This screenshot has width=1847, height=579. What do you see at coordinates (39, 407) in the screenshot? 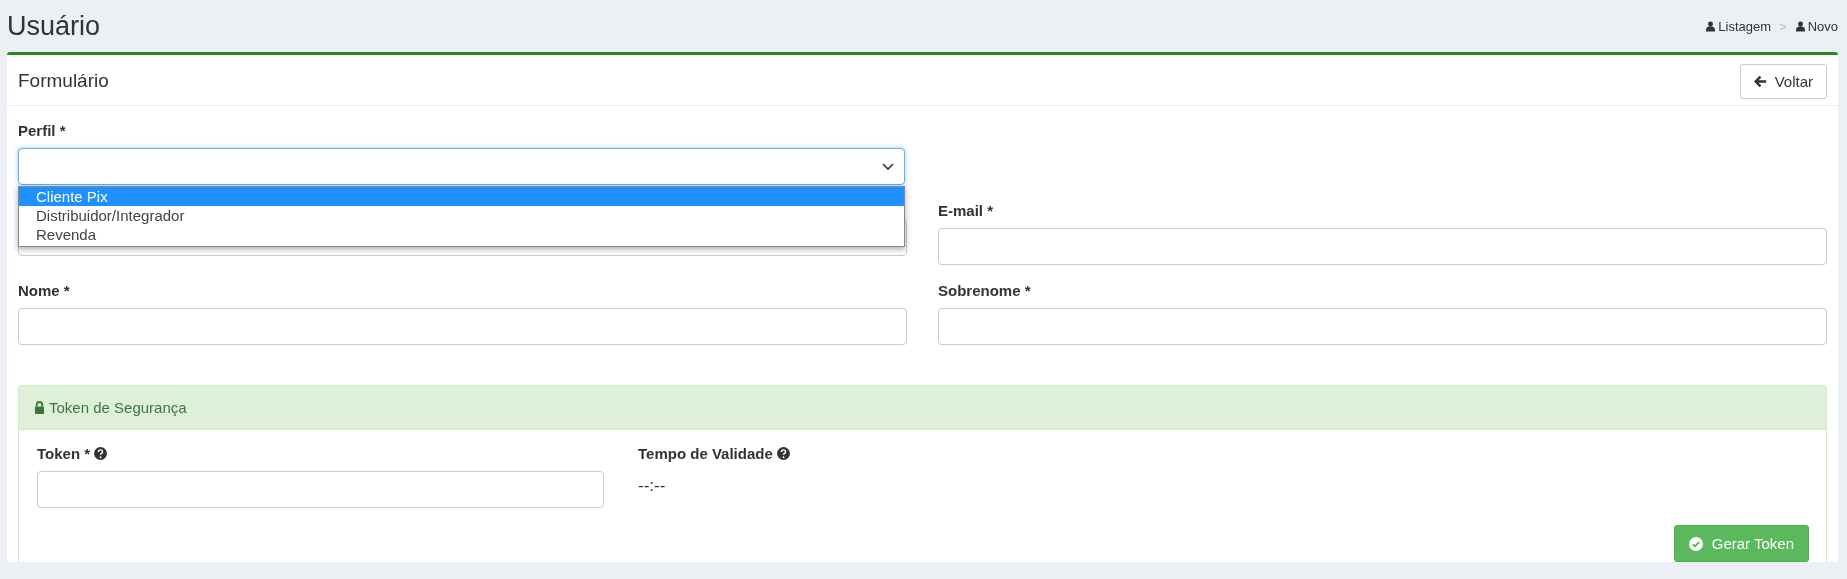
I see `lock-icon` at bounding box center [39, 407].